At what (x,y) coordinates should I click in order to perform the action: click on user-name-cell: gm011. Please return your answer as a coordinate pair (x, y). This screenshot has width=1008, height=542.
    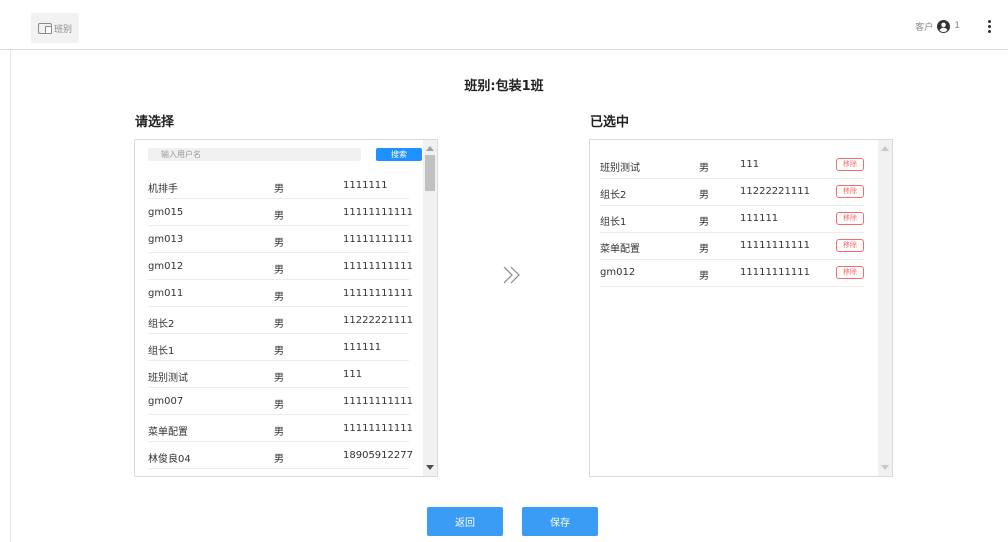
    Looking at the image, I should click on (166, 293).